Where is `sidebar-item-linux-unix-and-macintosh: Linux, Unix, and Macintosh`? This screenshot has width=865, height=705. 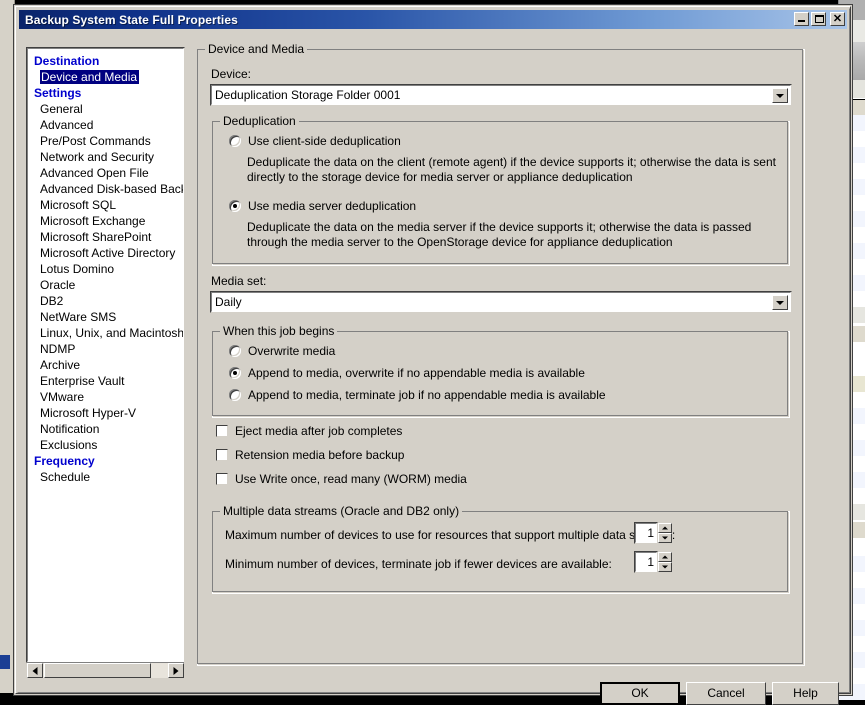
sidebar-item-linux-unix-and-macintosh: Linux, Unix, and Macintosh is located at coordinates (105, 333).